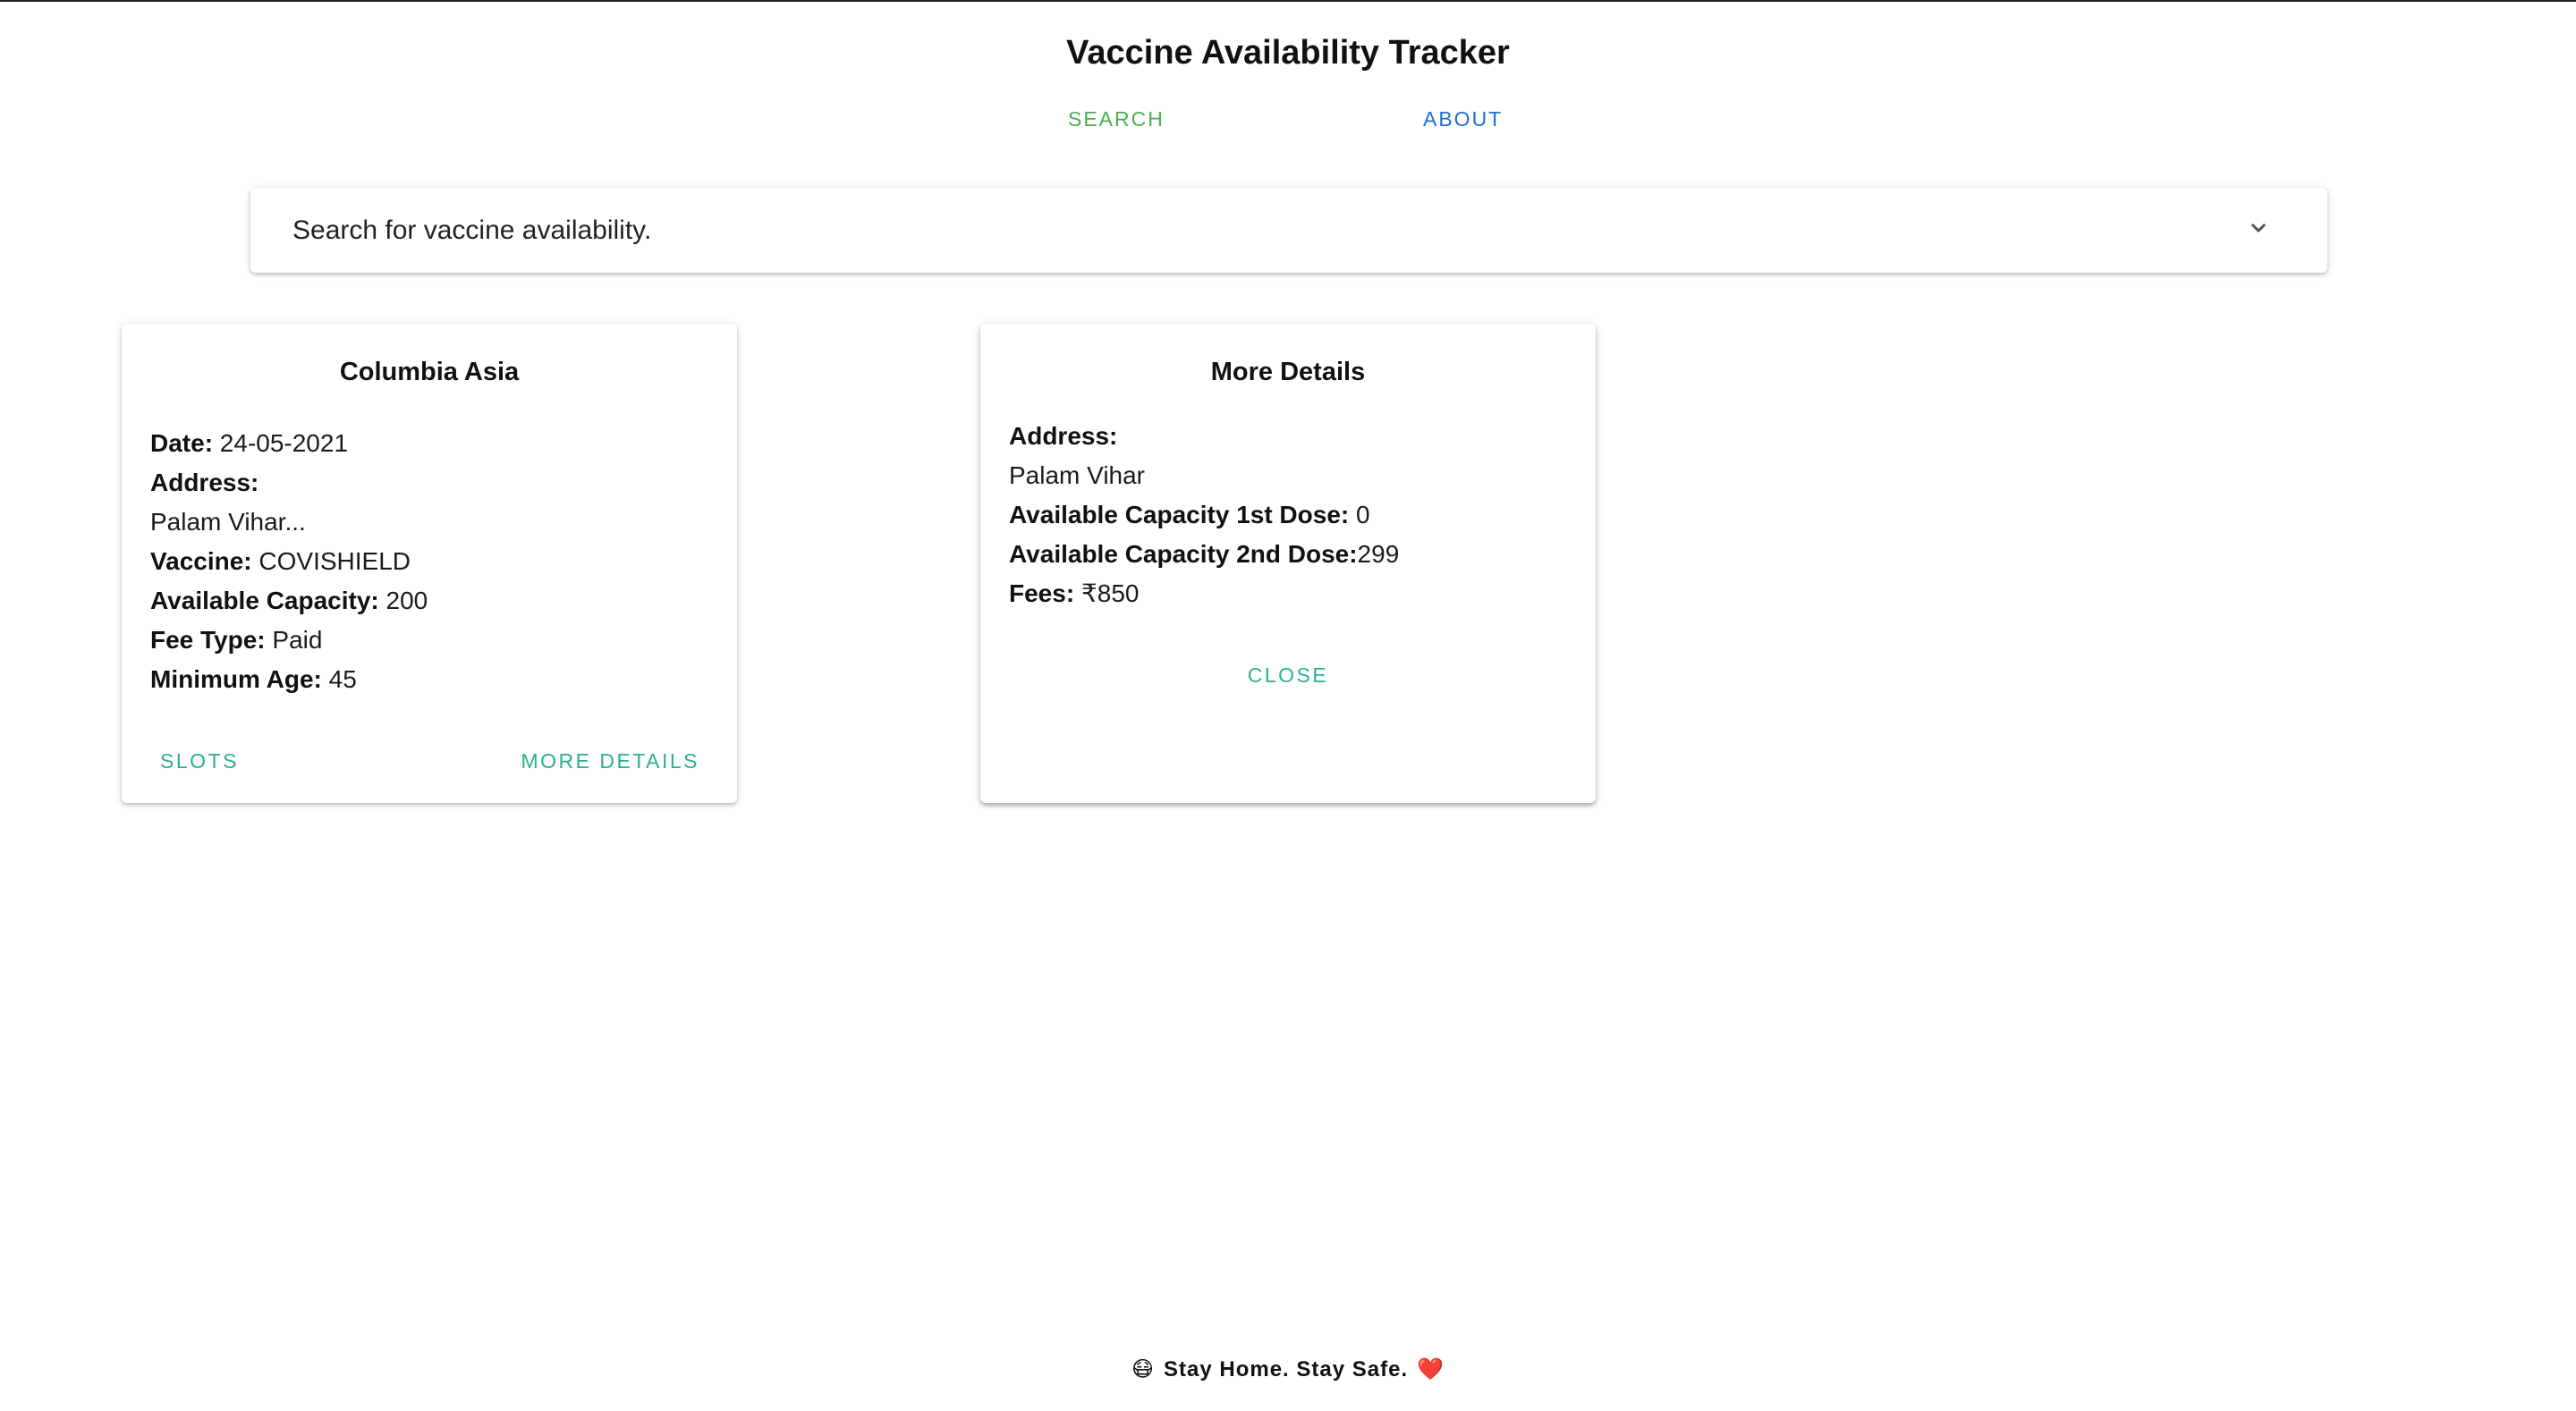 The width and height of the screenshot is (2576, 1411). I want to click on vaccine-row: Vaccine: COVISHIELD, so click(289, 561).